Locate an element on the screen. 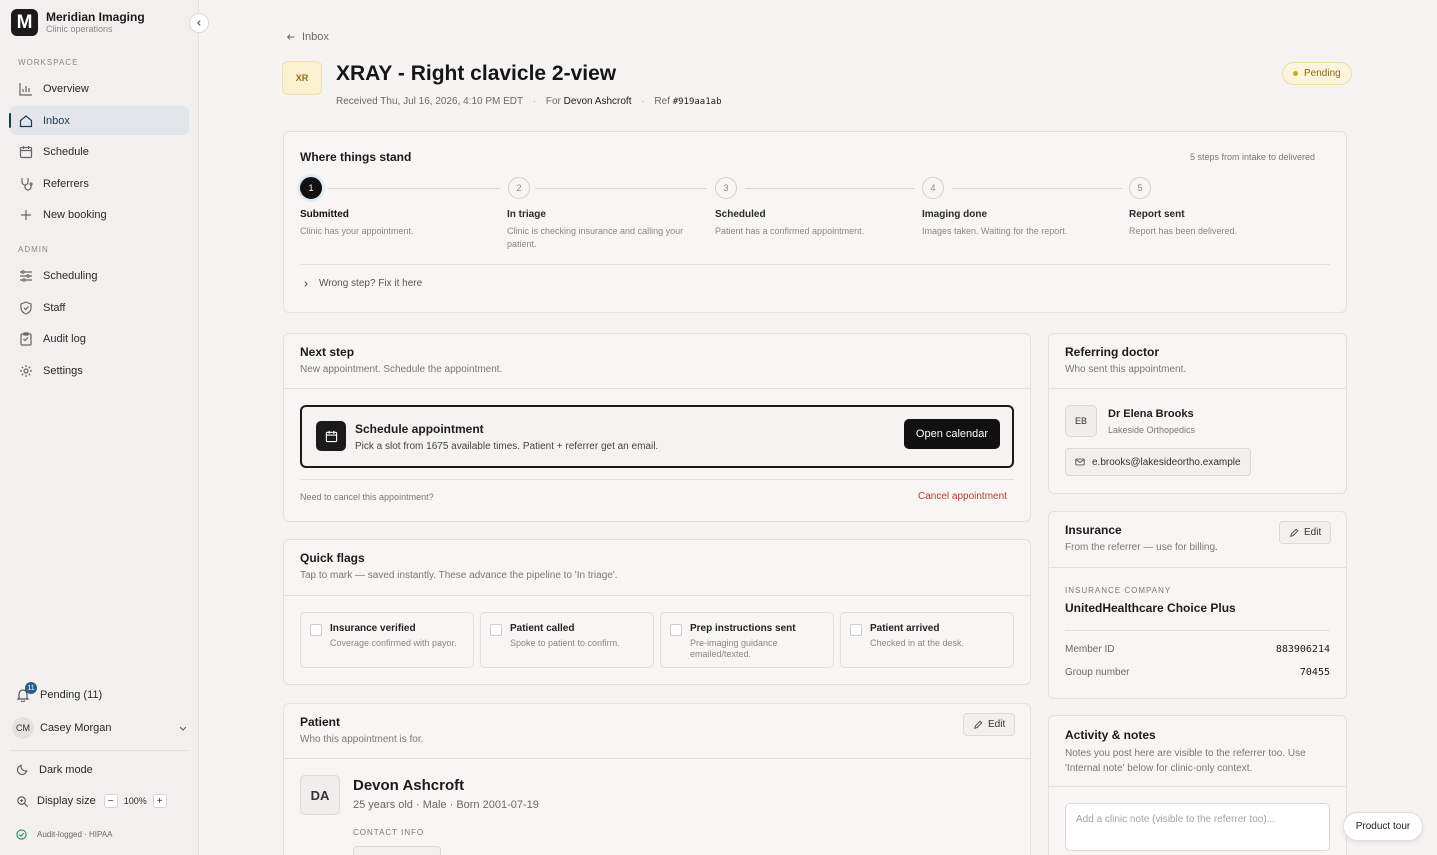 Image resolution: width=1437 pixels, height=855 pixels. collapse-sidebar-button is located at coordinates (199, 23).